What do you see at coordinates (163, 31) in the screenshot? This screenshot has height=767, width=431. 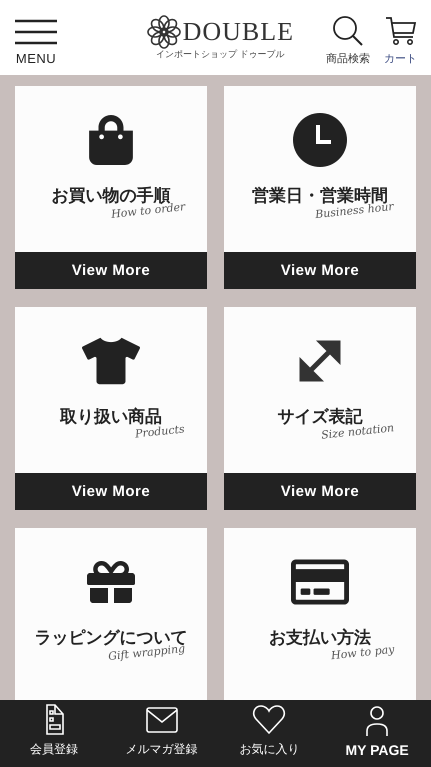 I see `flower-logo-icon` at bounding box center [163, 31].